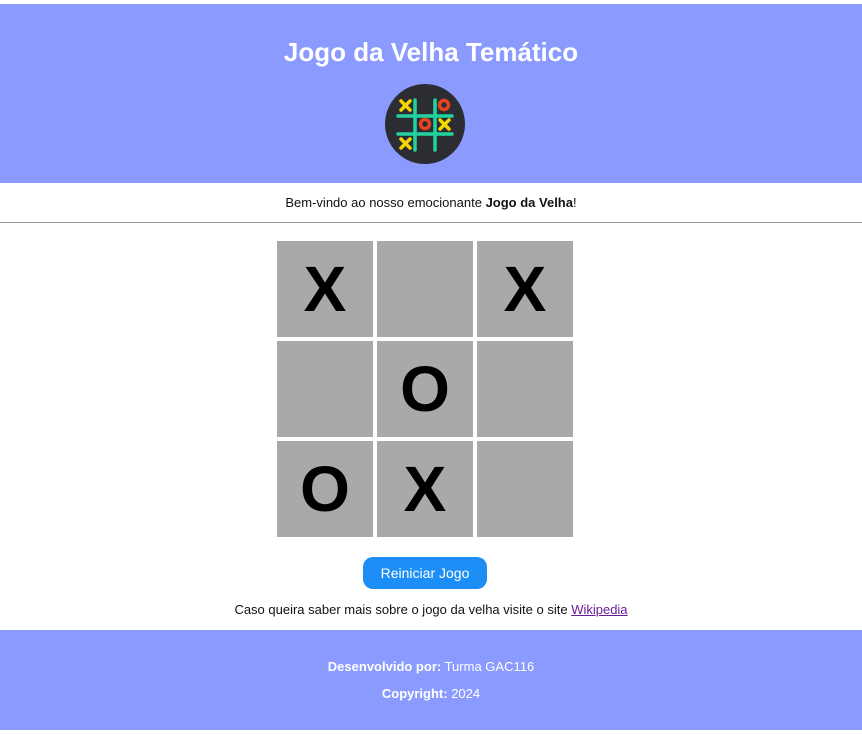  Describe the element at coordinates (529, 202) in the screenshot. I see `welcome-emphasis: Jogo da Velha` at that location.